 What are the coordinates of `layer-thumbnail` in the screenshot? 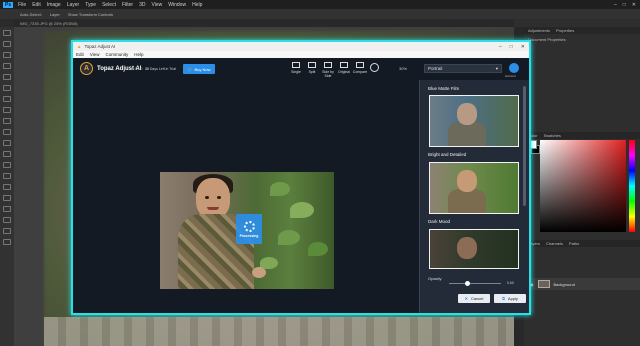 It's located at (543, 284).